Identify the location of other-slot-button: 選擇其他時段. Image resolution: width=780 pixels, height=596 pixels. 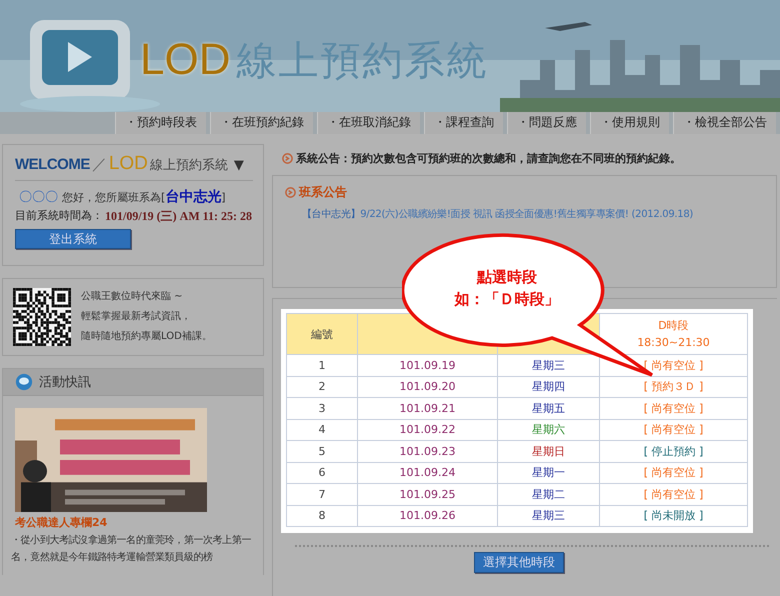
(519, 562).